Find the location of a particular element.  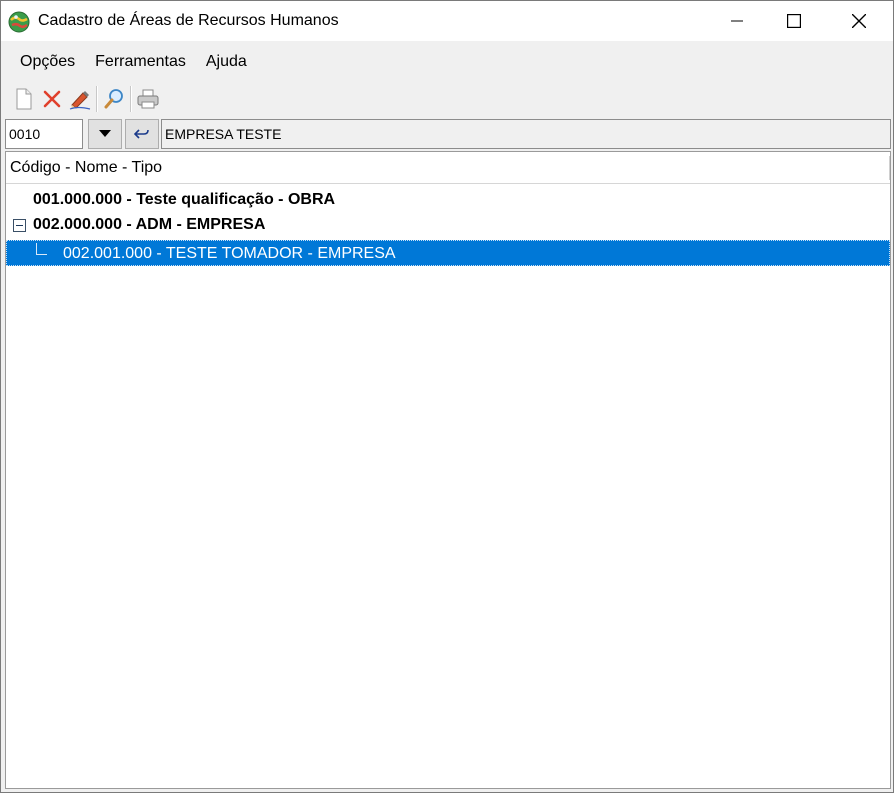

chevron-down-icon is located at coordinates (105, 133).